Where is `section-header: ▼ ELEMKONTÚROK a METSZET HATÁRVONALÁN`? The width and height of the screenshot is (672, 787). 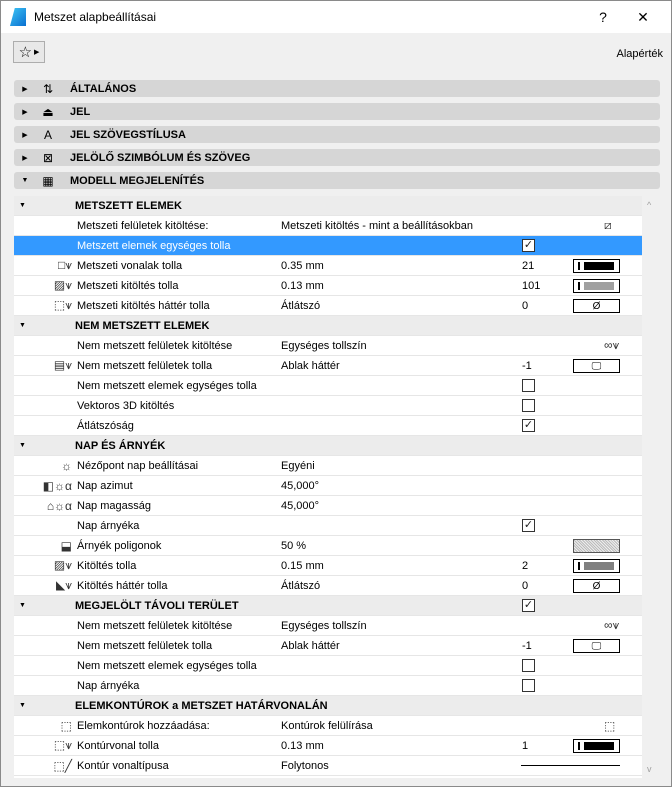 section-header: ▼ ELEMKONTÚROK a METSZET HATÁRVONALÁN is located at coordinates (328, 706).